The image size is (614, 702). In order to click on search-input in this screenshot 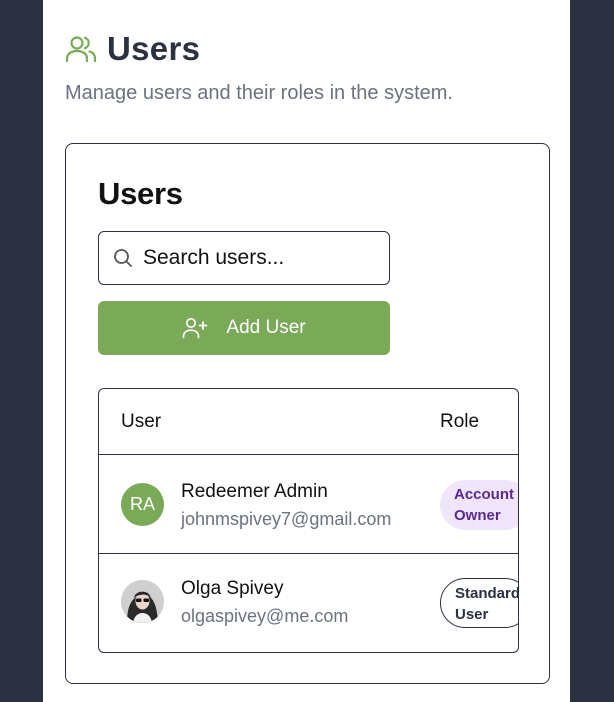, I will do `click(253, 258)`.